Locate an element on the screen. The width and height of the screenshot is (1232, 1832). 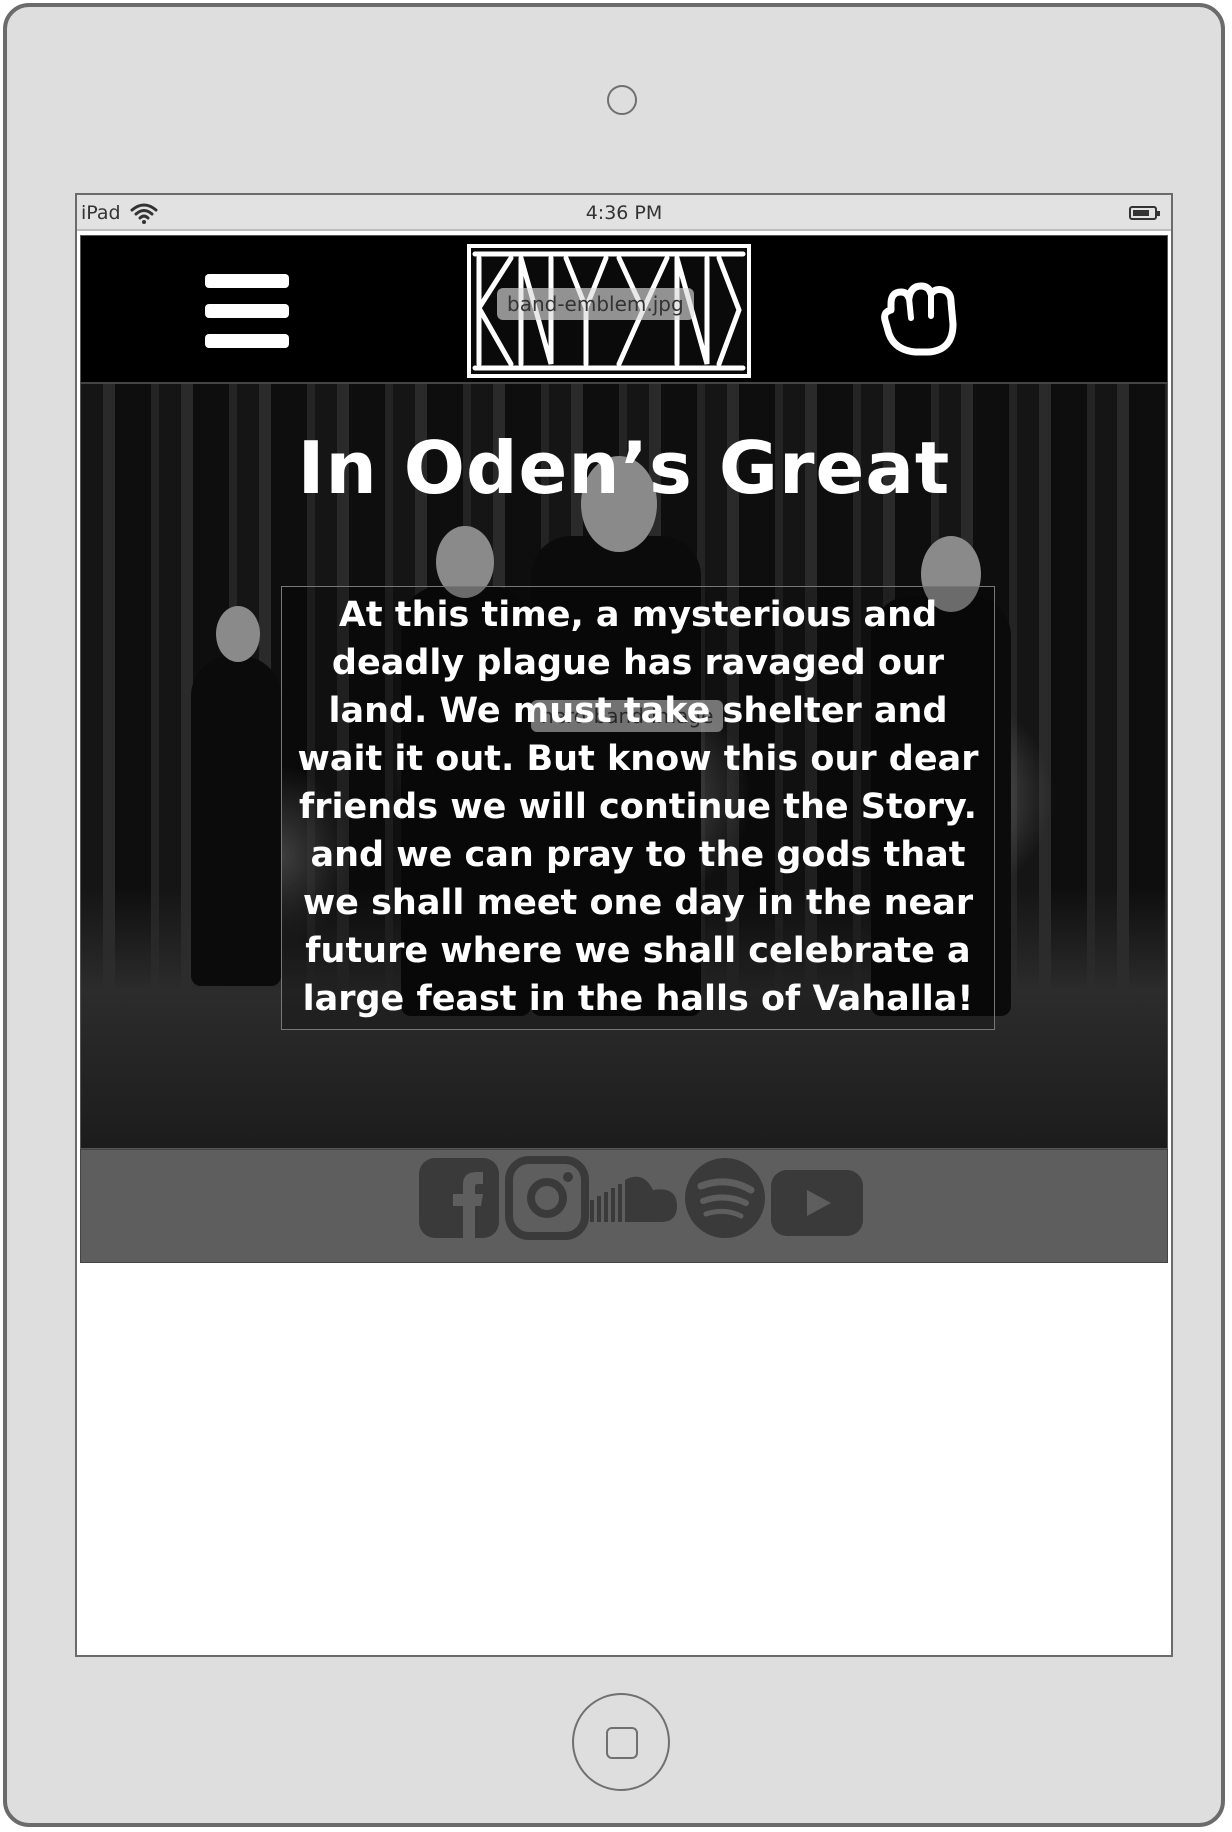
front-camera is located at coordinates (622, 100).